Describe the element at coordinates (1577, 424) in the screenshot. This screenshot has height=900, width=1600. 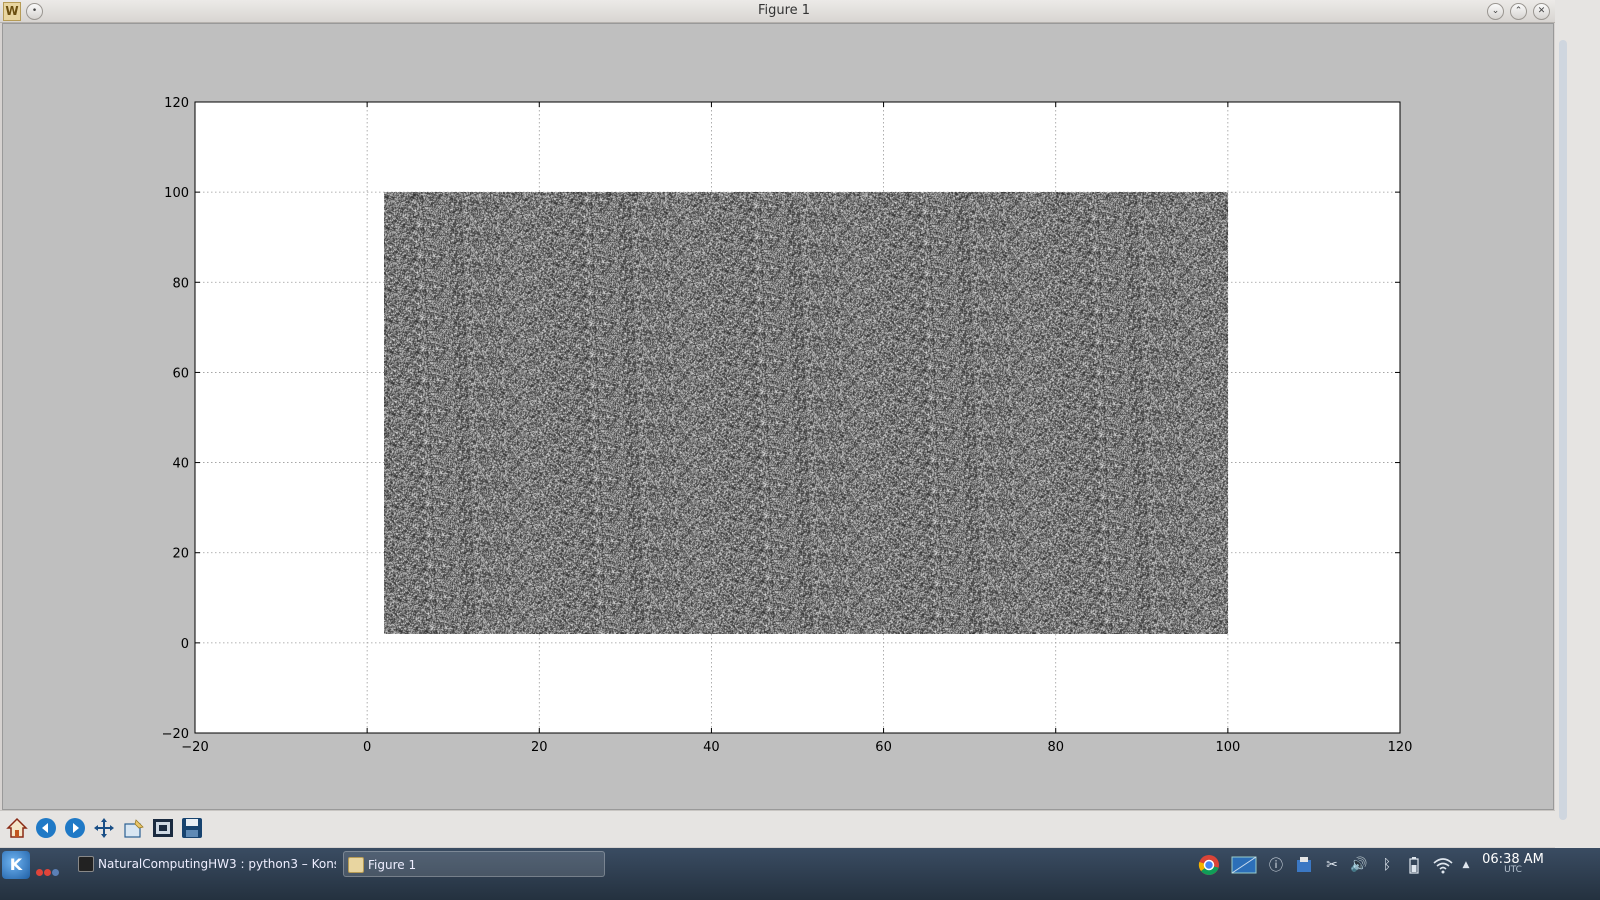
I see `right-edge-panel` at that location.